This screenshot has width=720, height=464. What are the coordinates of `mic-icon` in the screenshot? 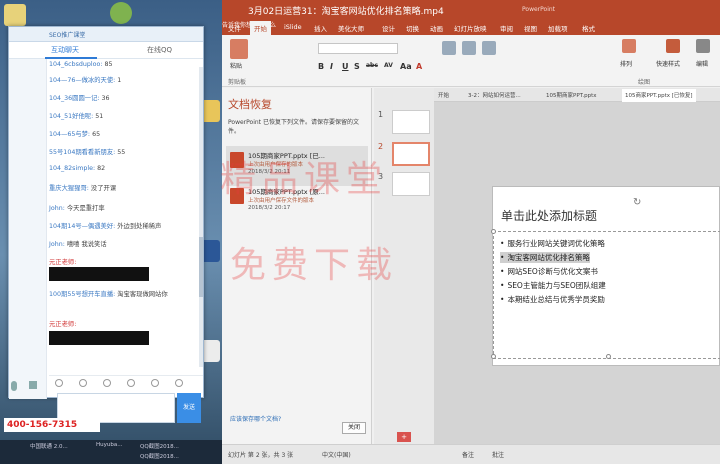 It's located at (14, 386).